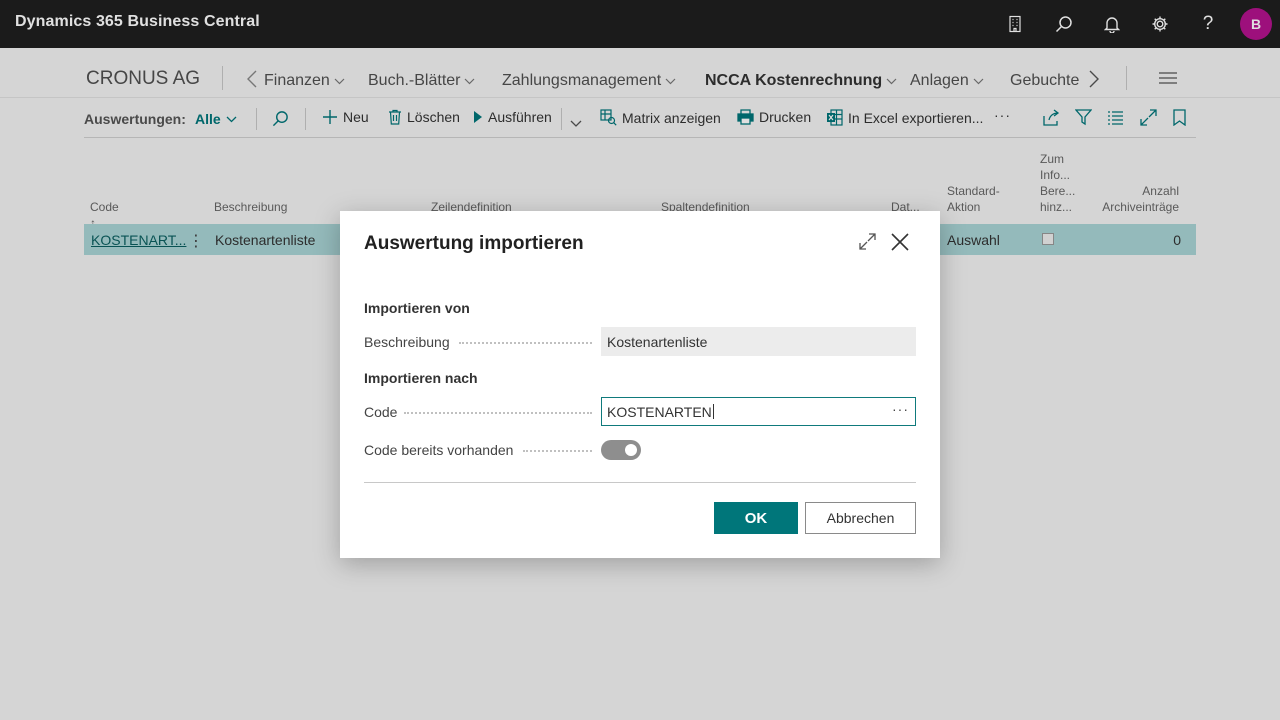 Image resolution: width=1280 pixels, height=720 pixels. Describe the element at coordinates (900, 244) in the screenshot. I see `close-icon` at that location.